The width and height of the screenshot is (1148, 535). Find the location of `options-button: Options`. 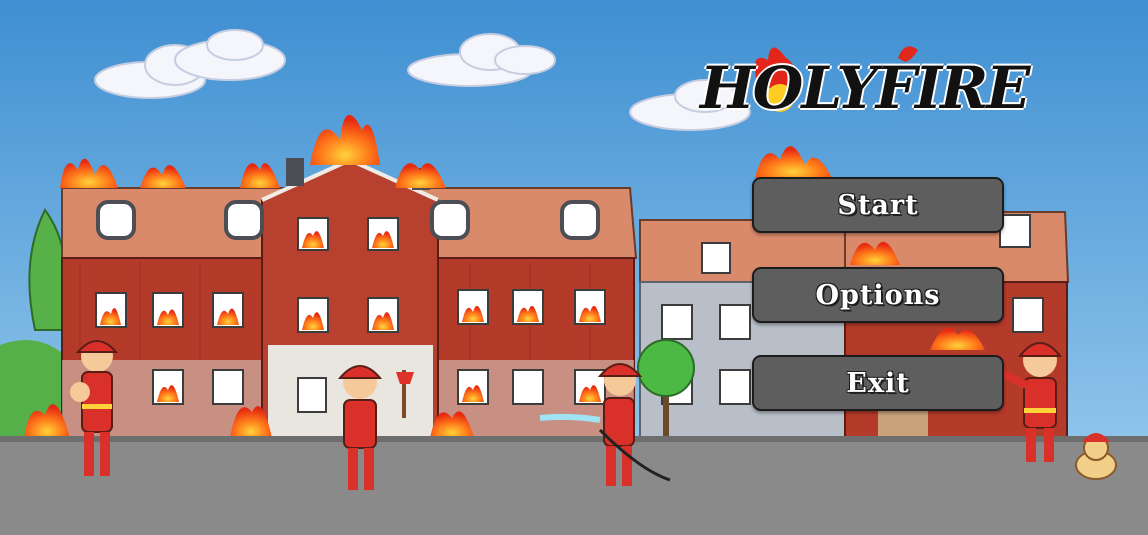

options-button: Options is located at coordinates (878, 295).